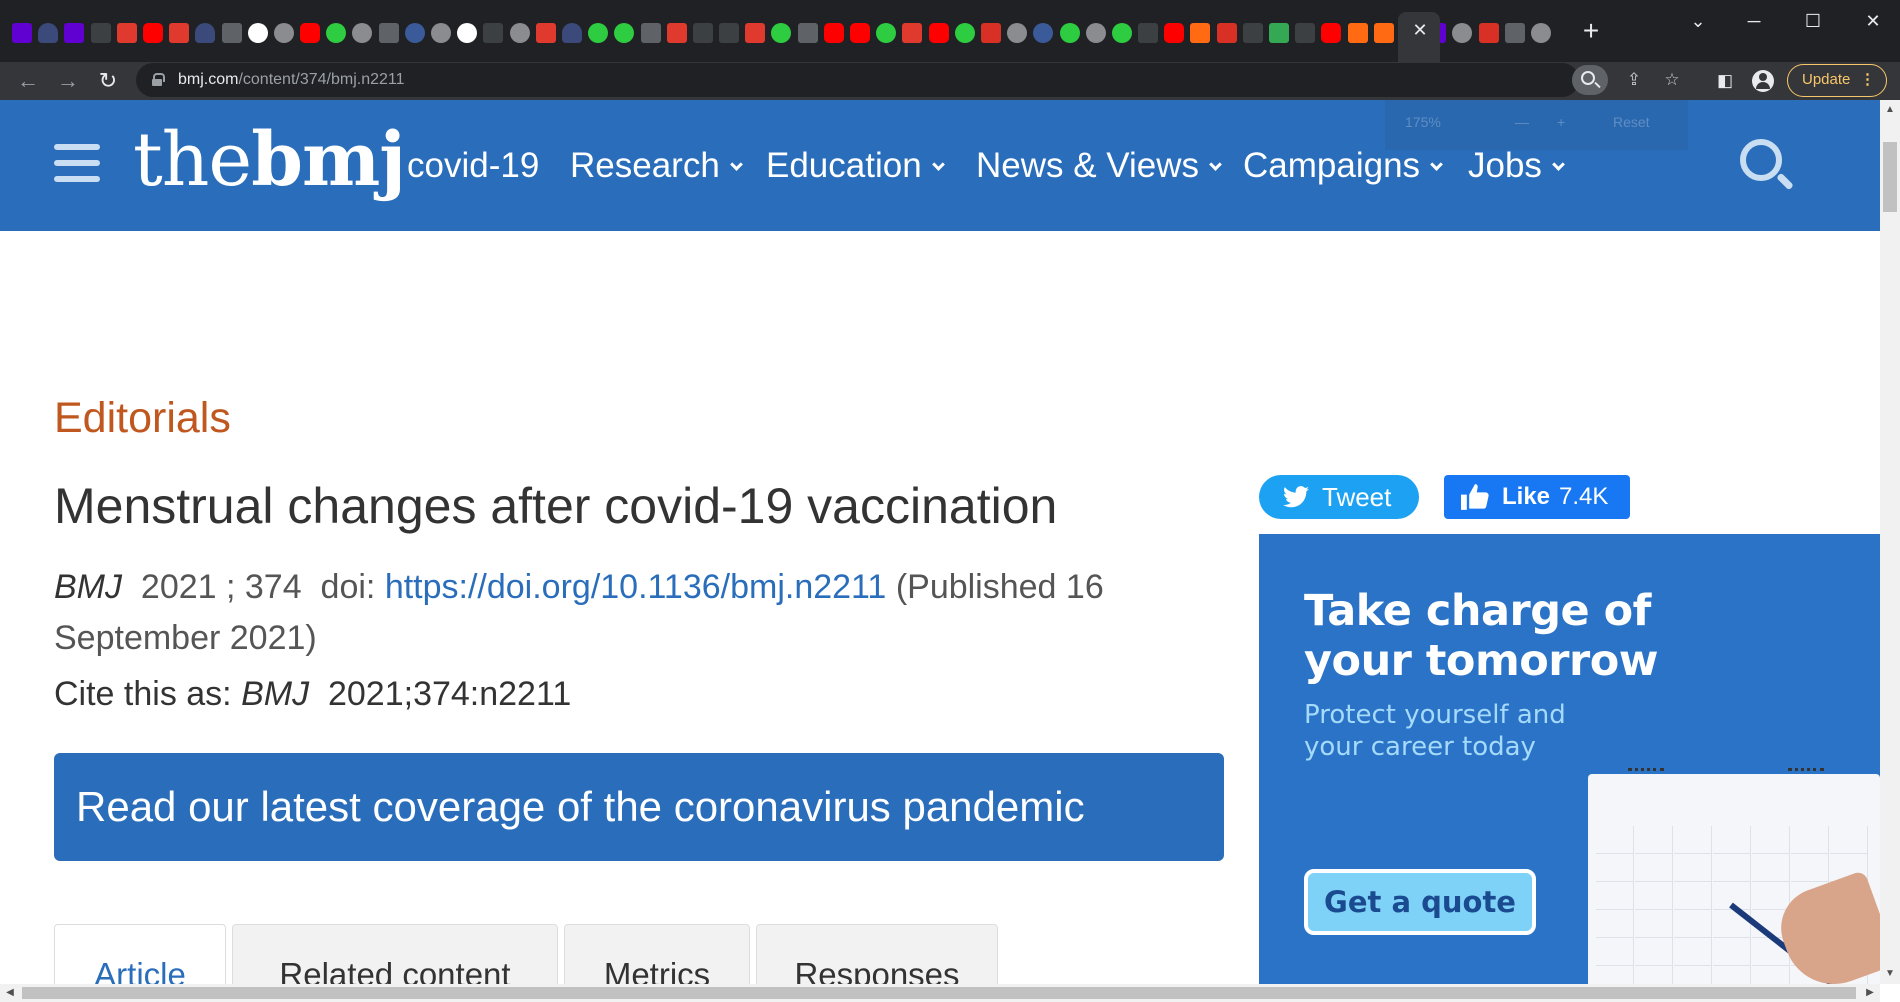  What do you see at coordinates (108, 81) in the screenshot?
I see `reload-icon: ↻` at bounding box center [108, 81].